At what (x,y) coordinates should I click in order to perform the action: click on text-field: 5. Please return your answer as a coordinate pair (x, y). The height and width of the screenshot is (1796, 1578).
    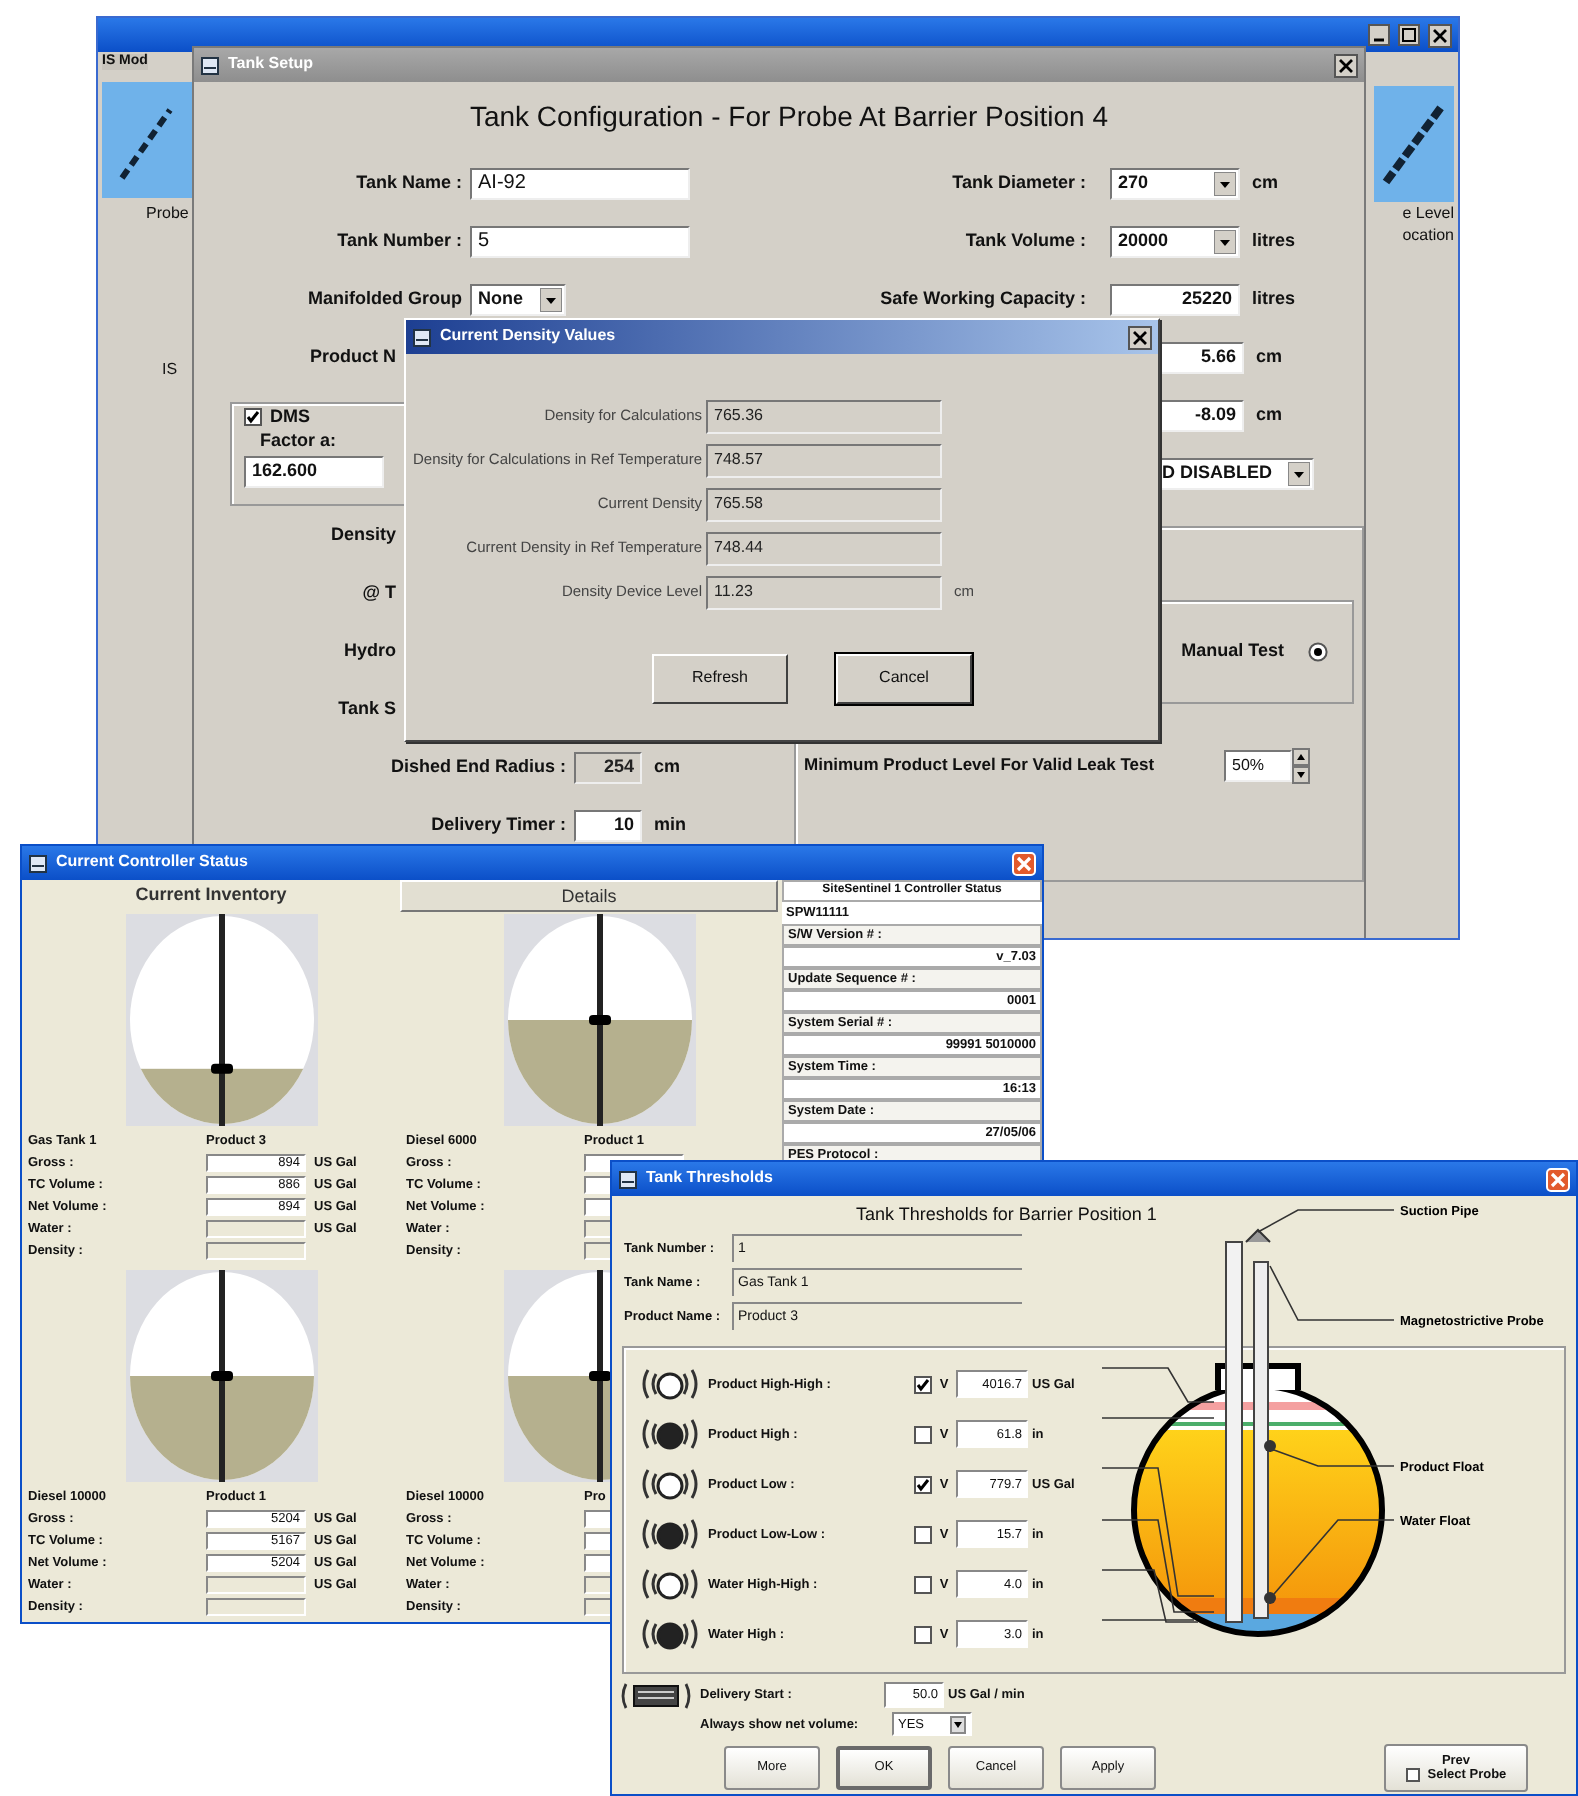
    Looking at the image, I should click on (580, 241).